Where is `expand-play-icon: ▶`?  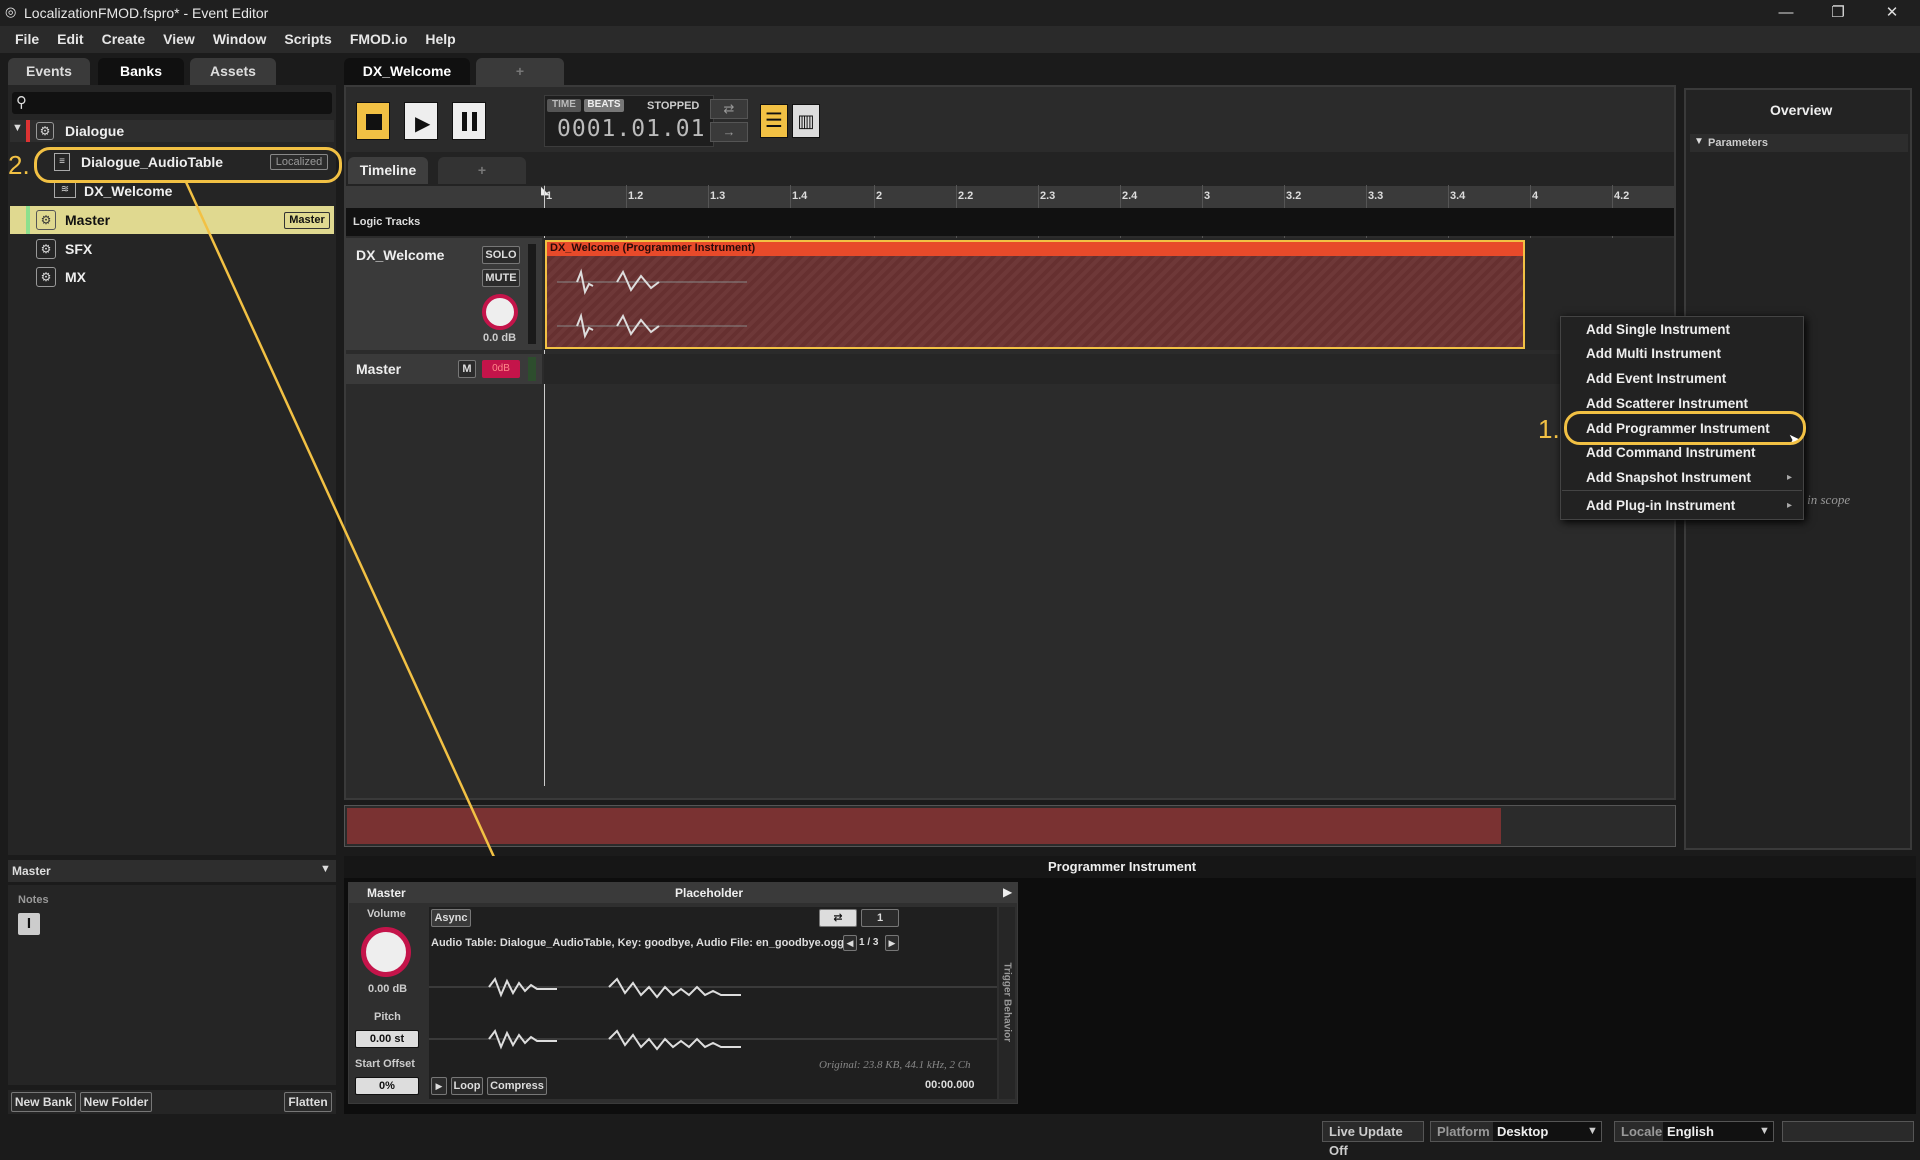
expand-play-icon: ▶ is located at coordinates (1007, 892).